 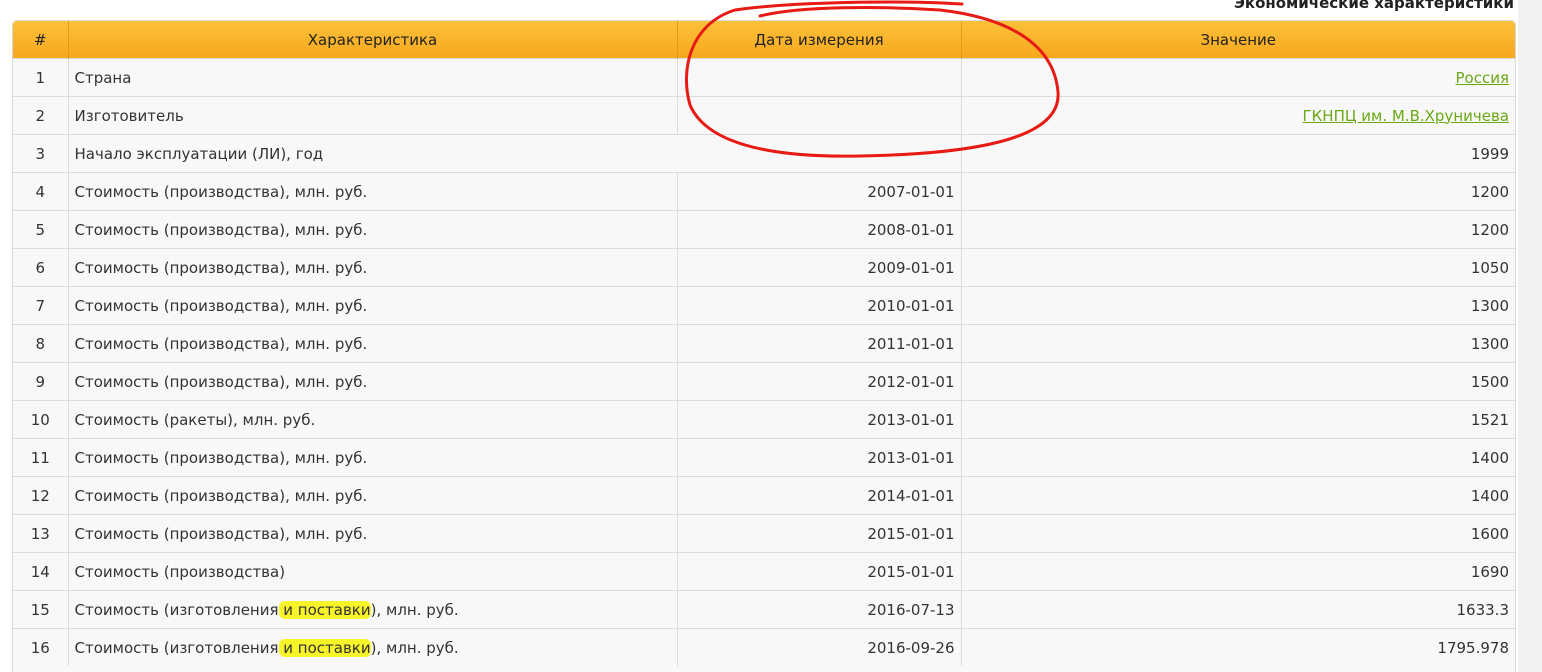 I want to click on measurement-date-cell: 2010-01-01, so click(x=819, y=305).